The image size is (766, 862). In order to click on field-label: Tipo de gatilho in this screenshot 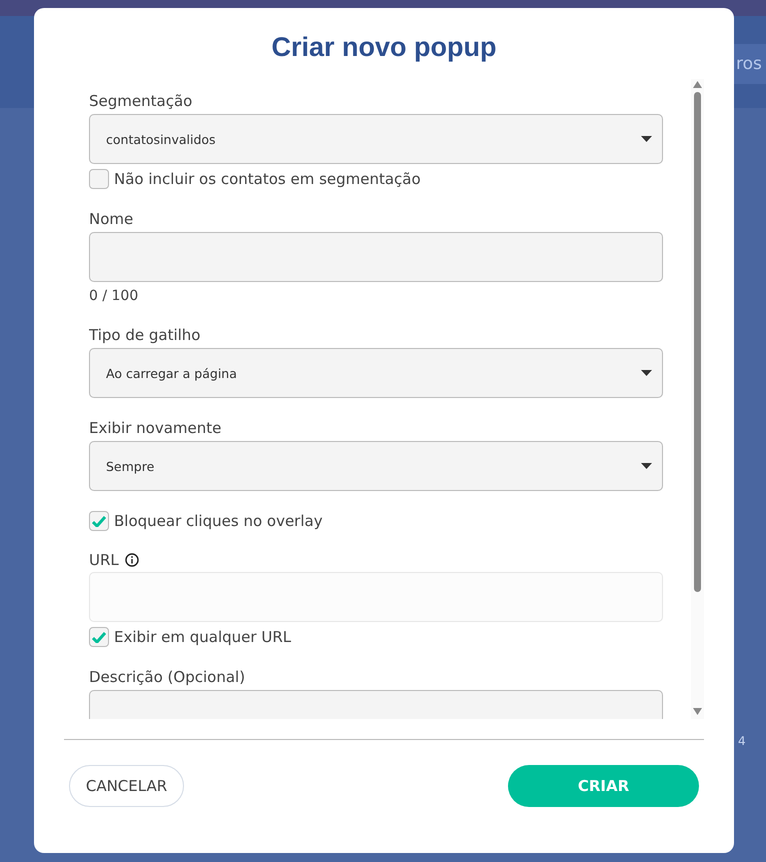, I will do `click(144, 335)`.